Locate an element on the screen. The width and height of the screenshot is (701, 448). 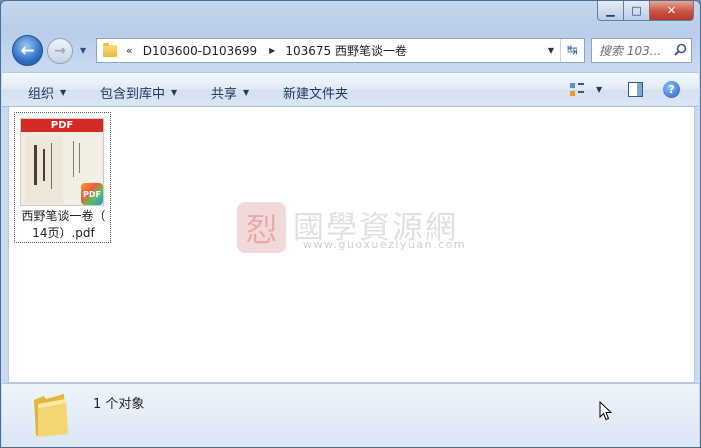
include-in-library-button: 包含到库中 ▼ is located at coordinates (138, 92).